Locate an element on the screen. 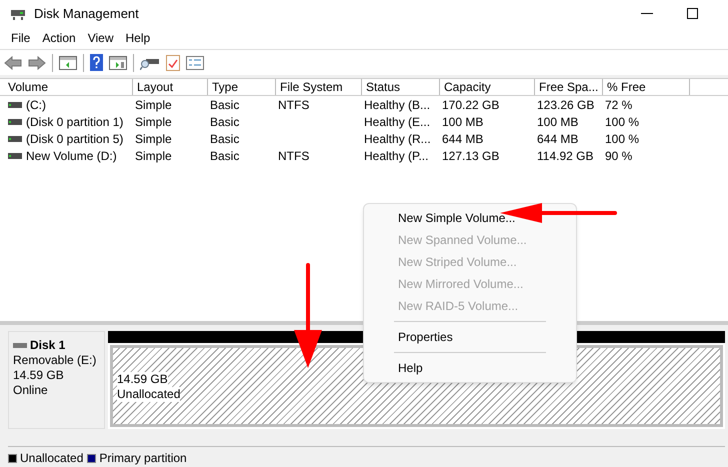 This screenshot has width=728, height=467. table-cell-text: 170.22 GB is located at coordinates (471, 105).